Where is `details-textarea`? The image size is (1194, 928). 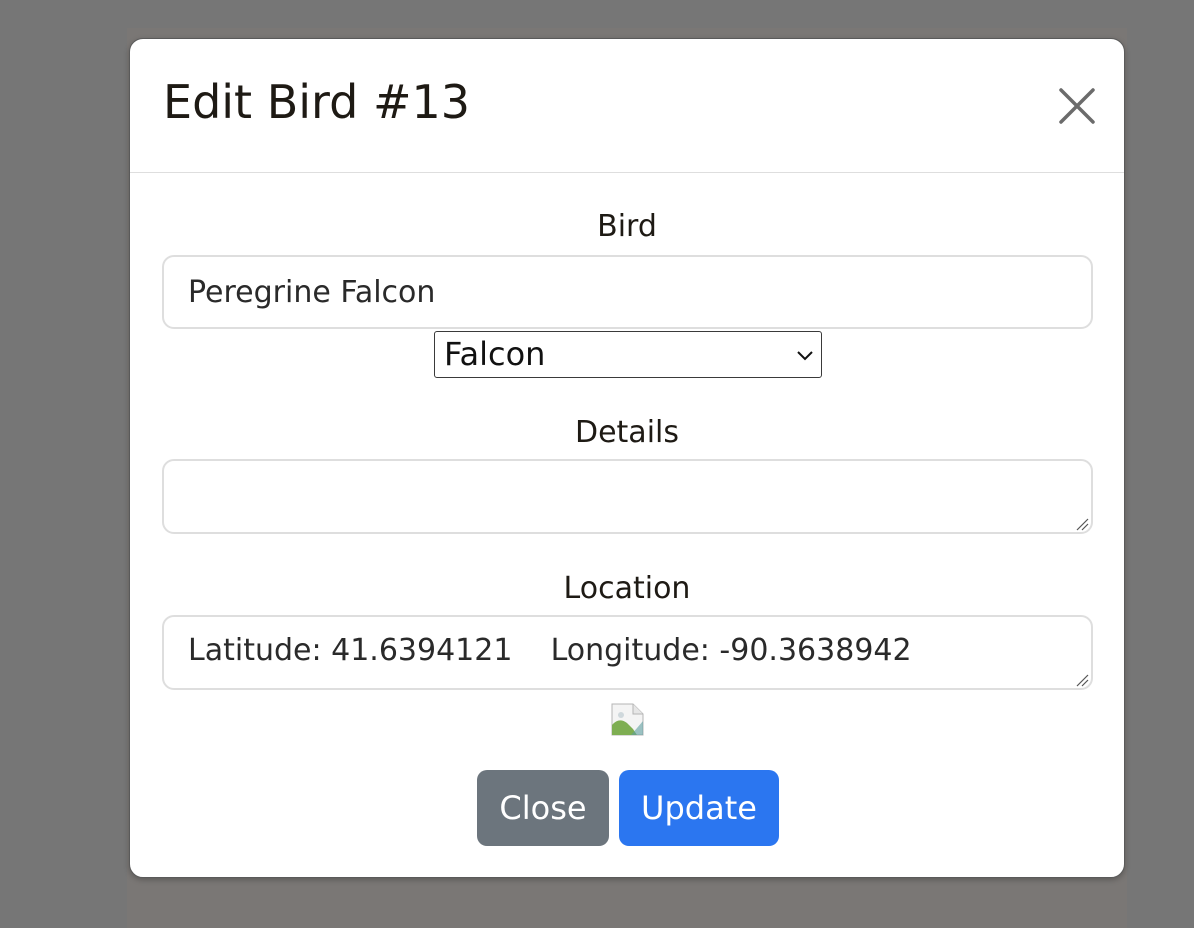
details-textarea is located at coordinates (627, 496).